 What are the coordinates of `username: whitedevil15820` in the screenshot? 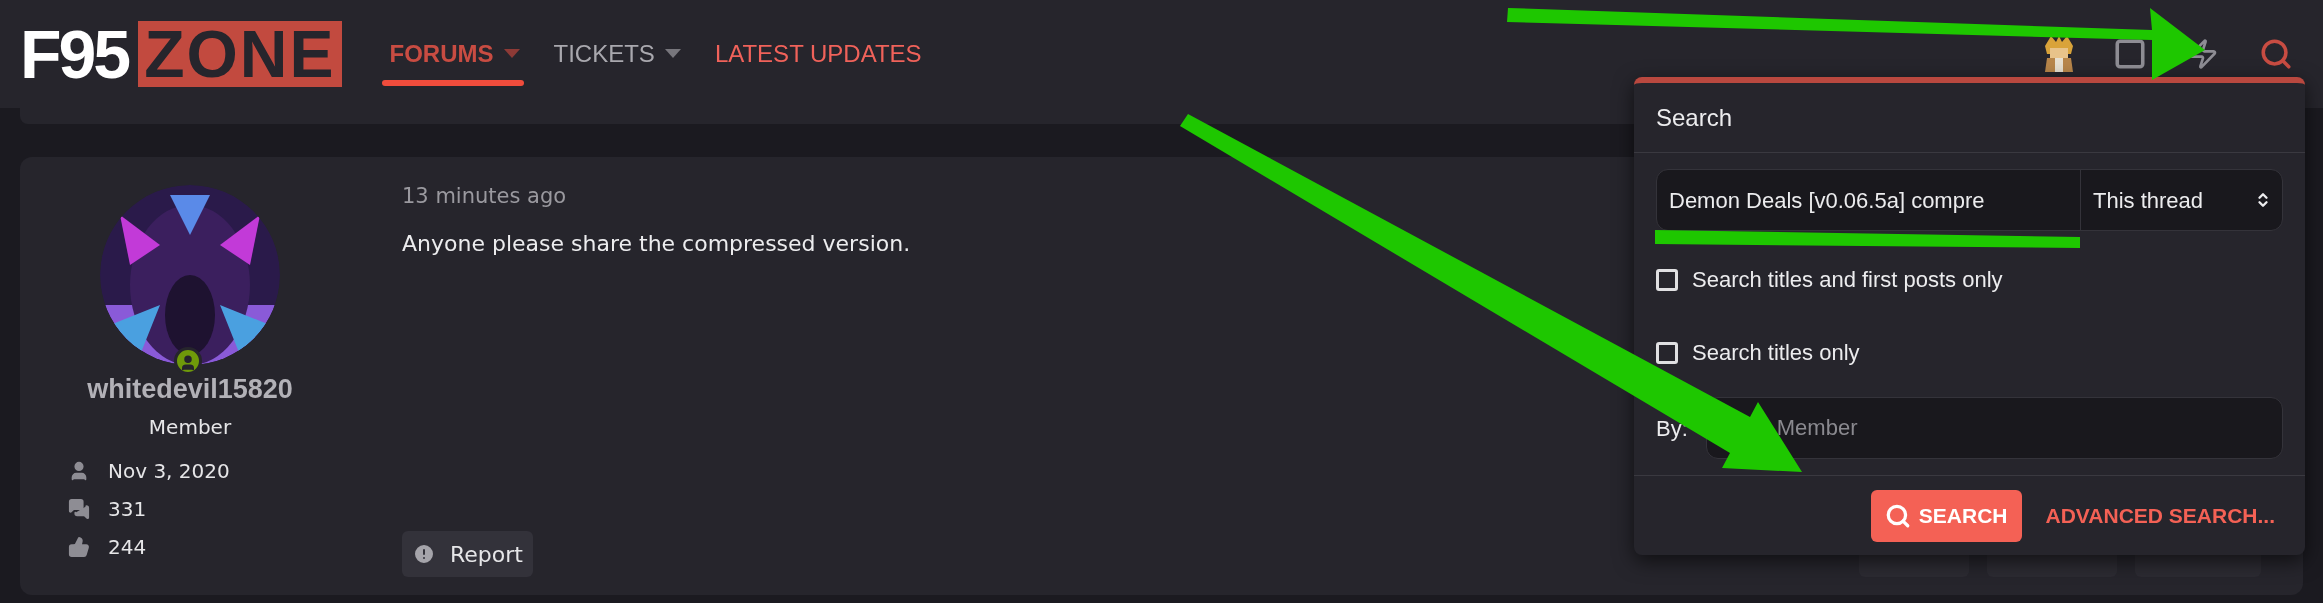 It's located at (190, 389).